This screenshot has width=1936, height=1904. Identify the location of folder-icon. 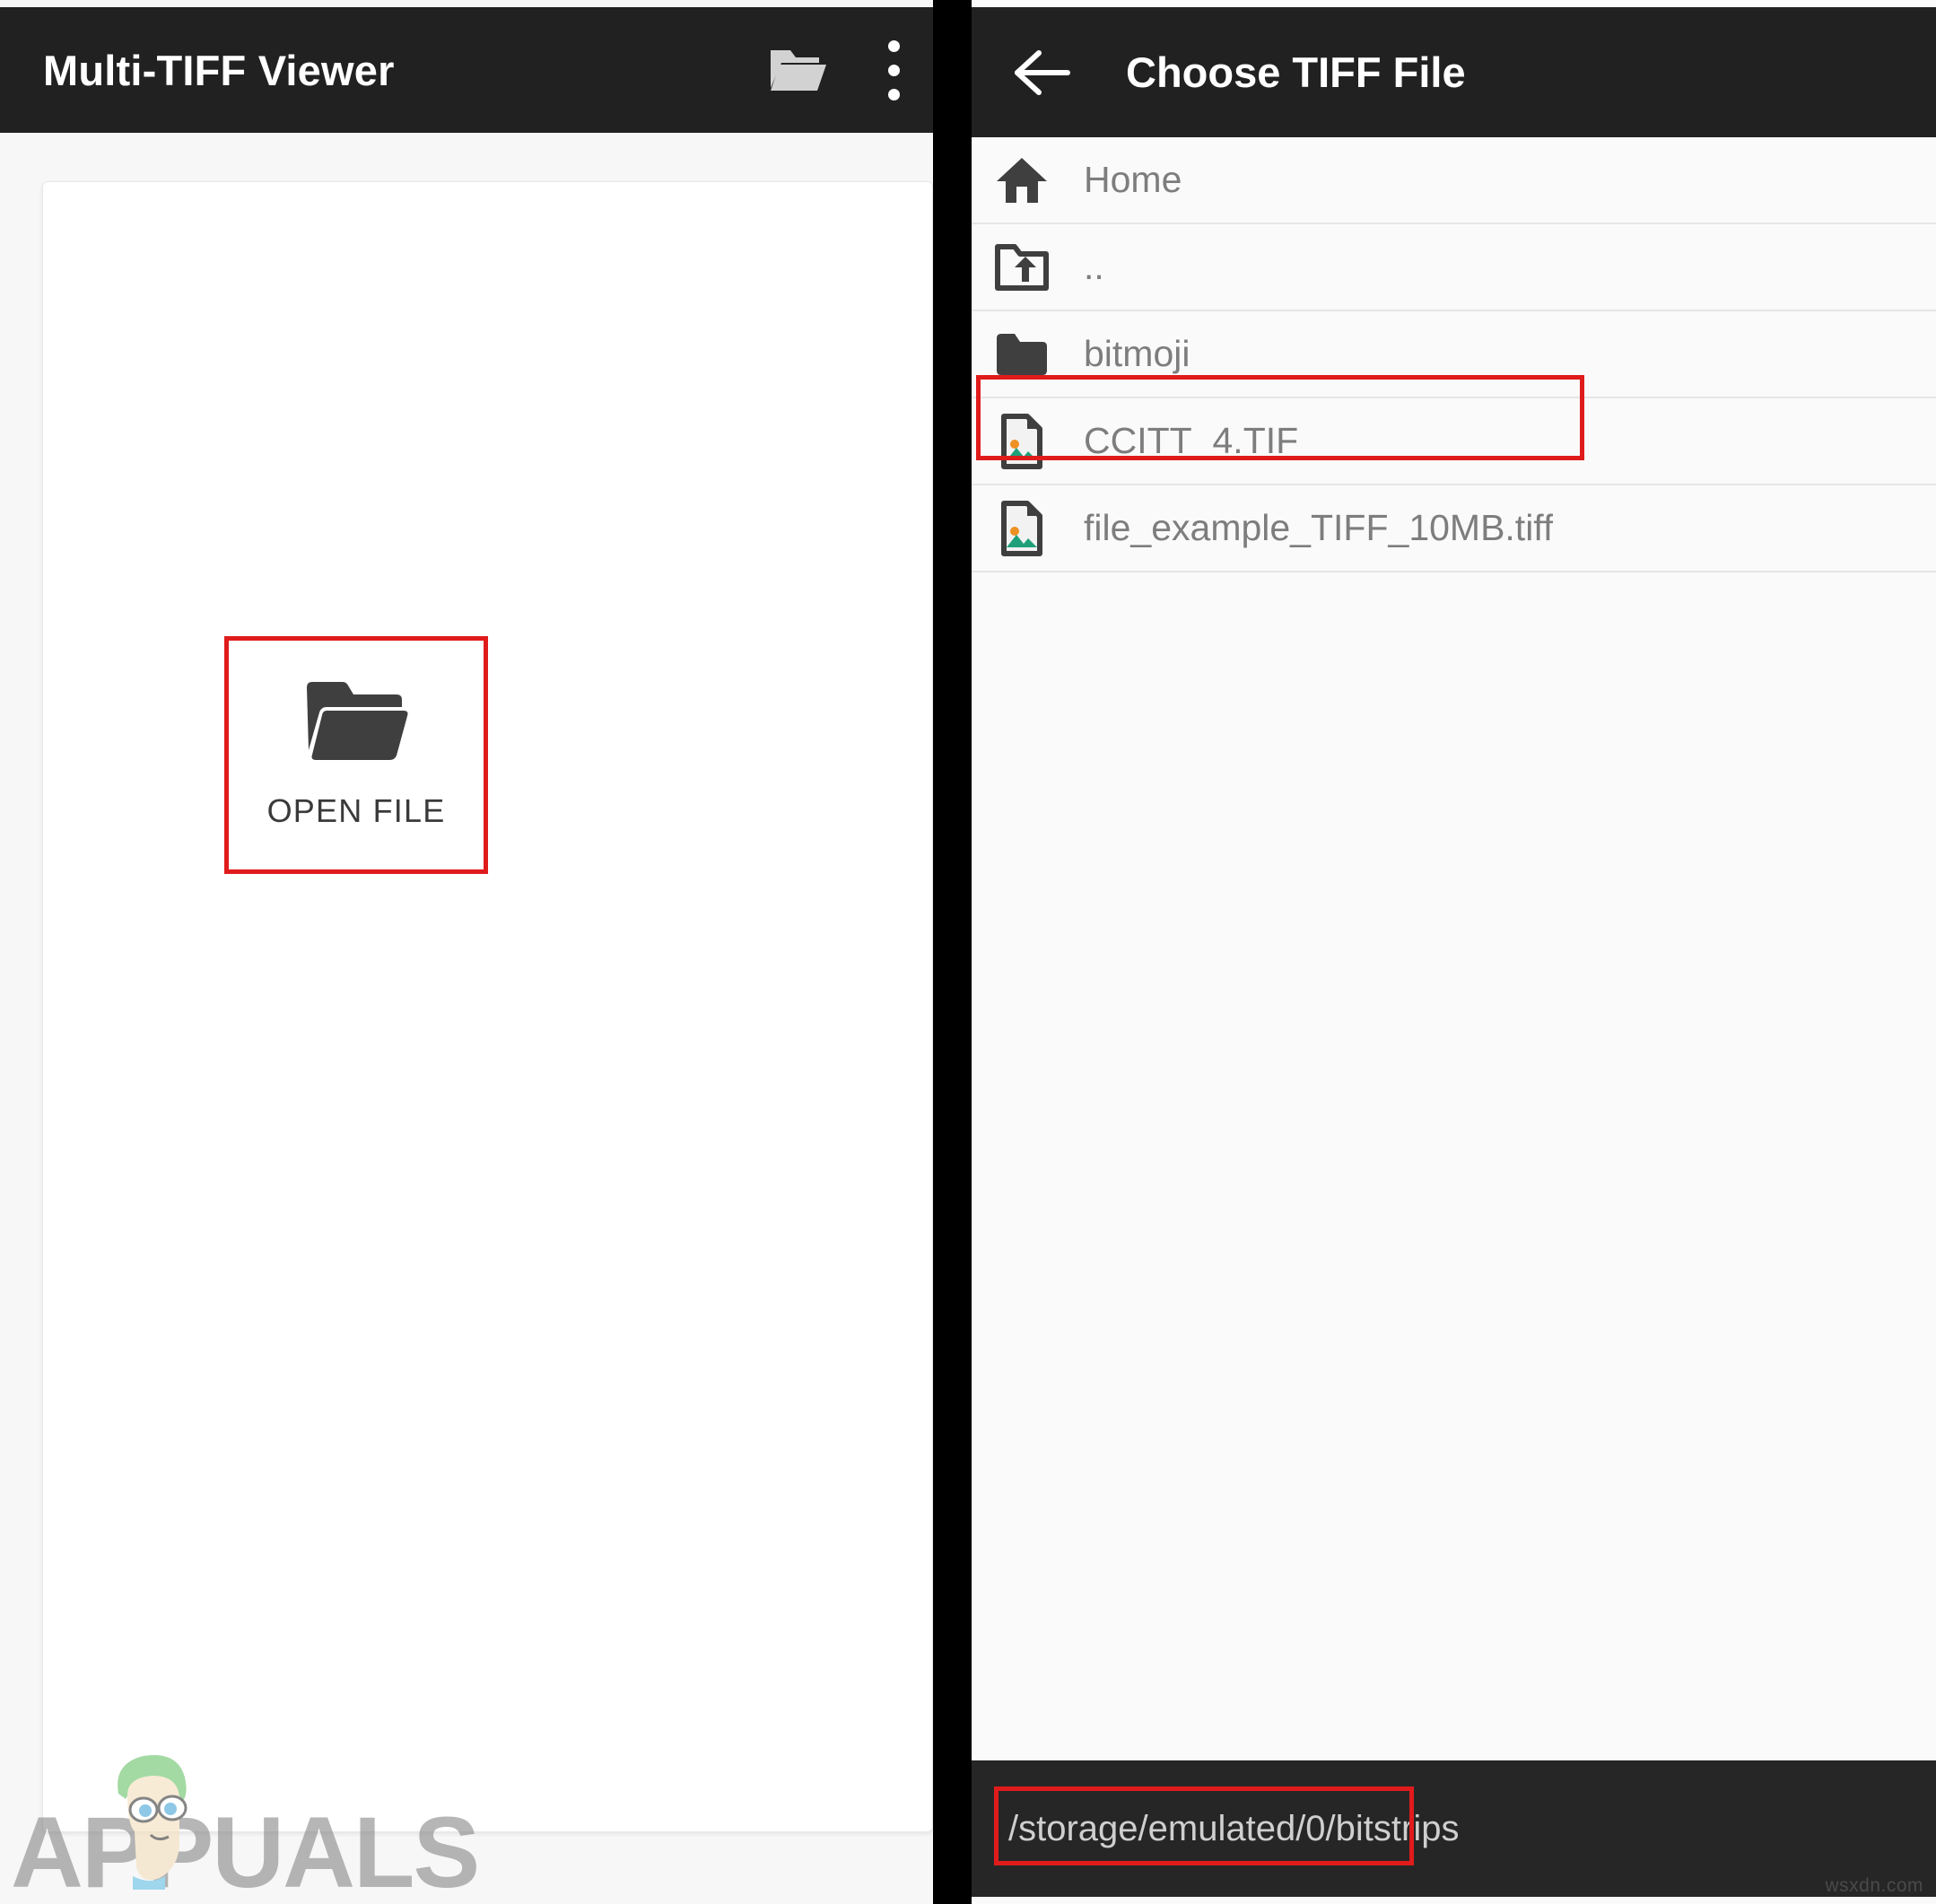
(1022, 354).